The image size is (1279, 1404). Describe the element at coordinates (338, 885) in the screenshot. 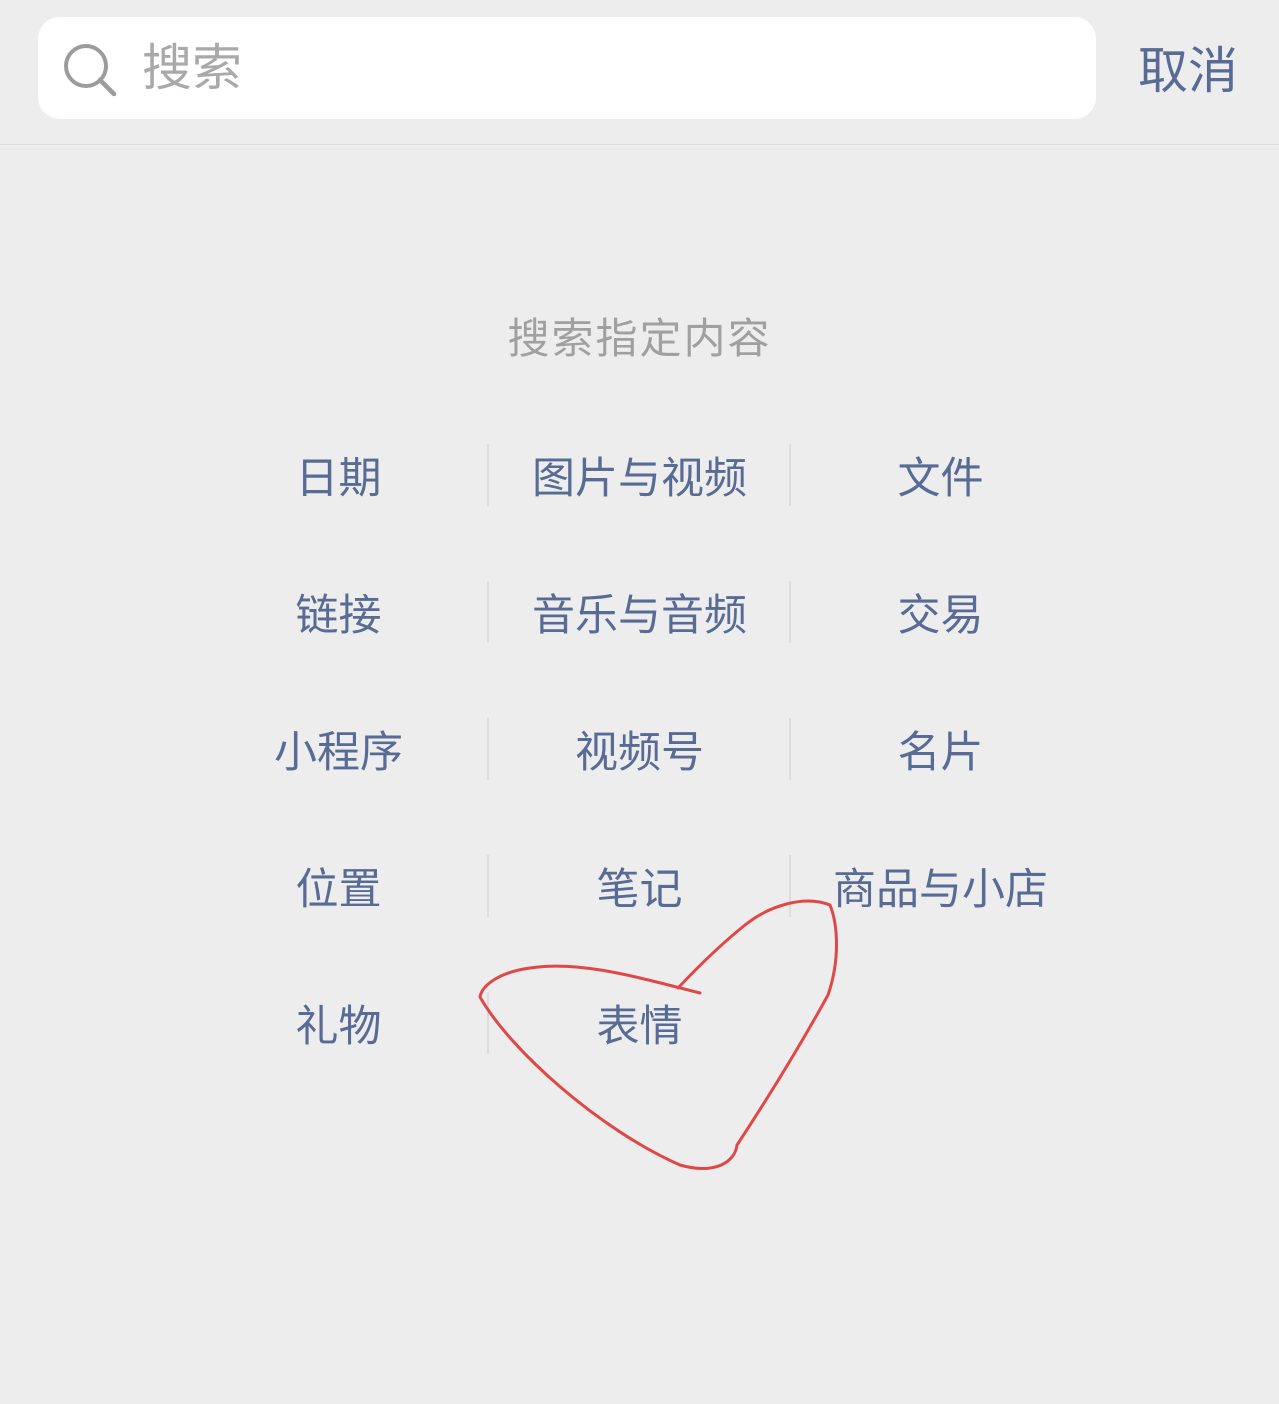

I see `category-location: 位置` at that location.